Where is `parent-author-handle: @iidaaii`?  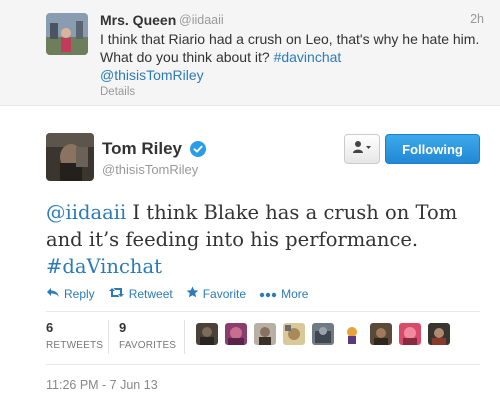
parent-author-handle: @iidaaii is located at coordinates (201, 20).